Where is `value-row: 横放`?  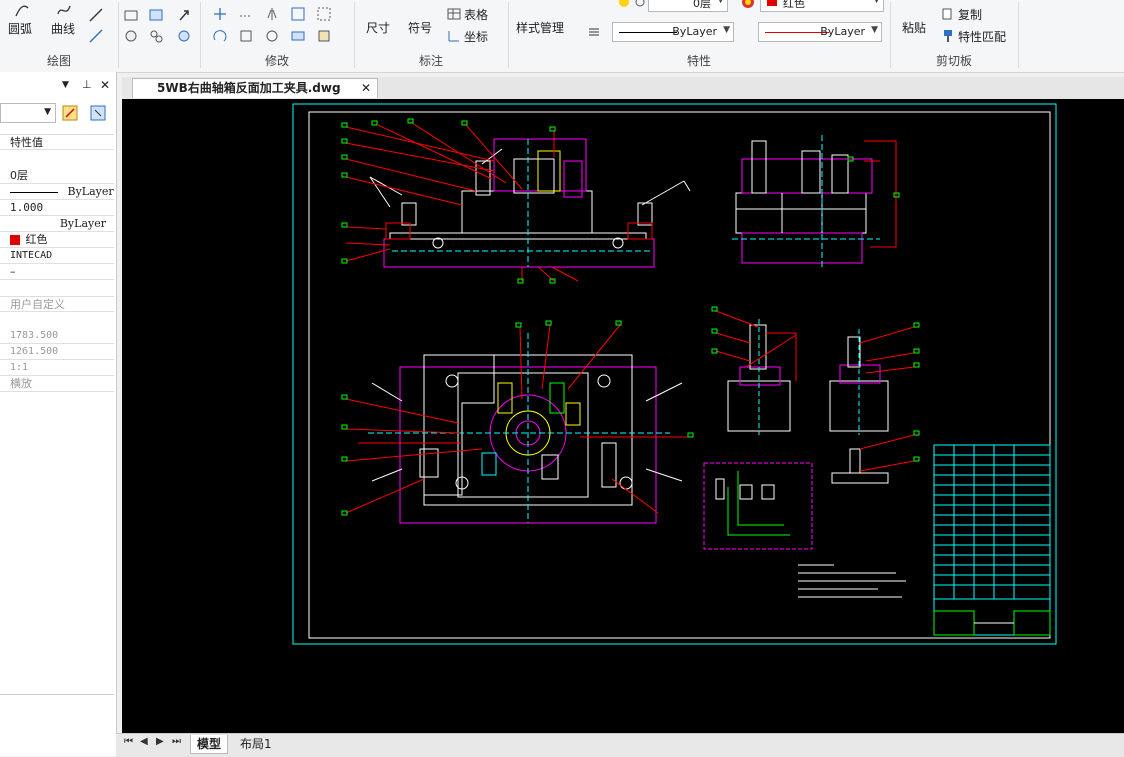
value-row: 横放 is located at coordinates (57, 384).